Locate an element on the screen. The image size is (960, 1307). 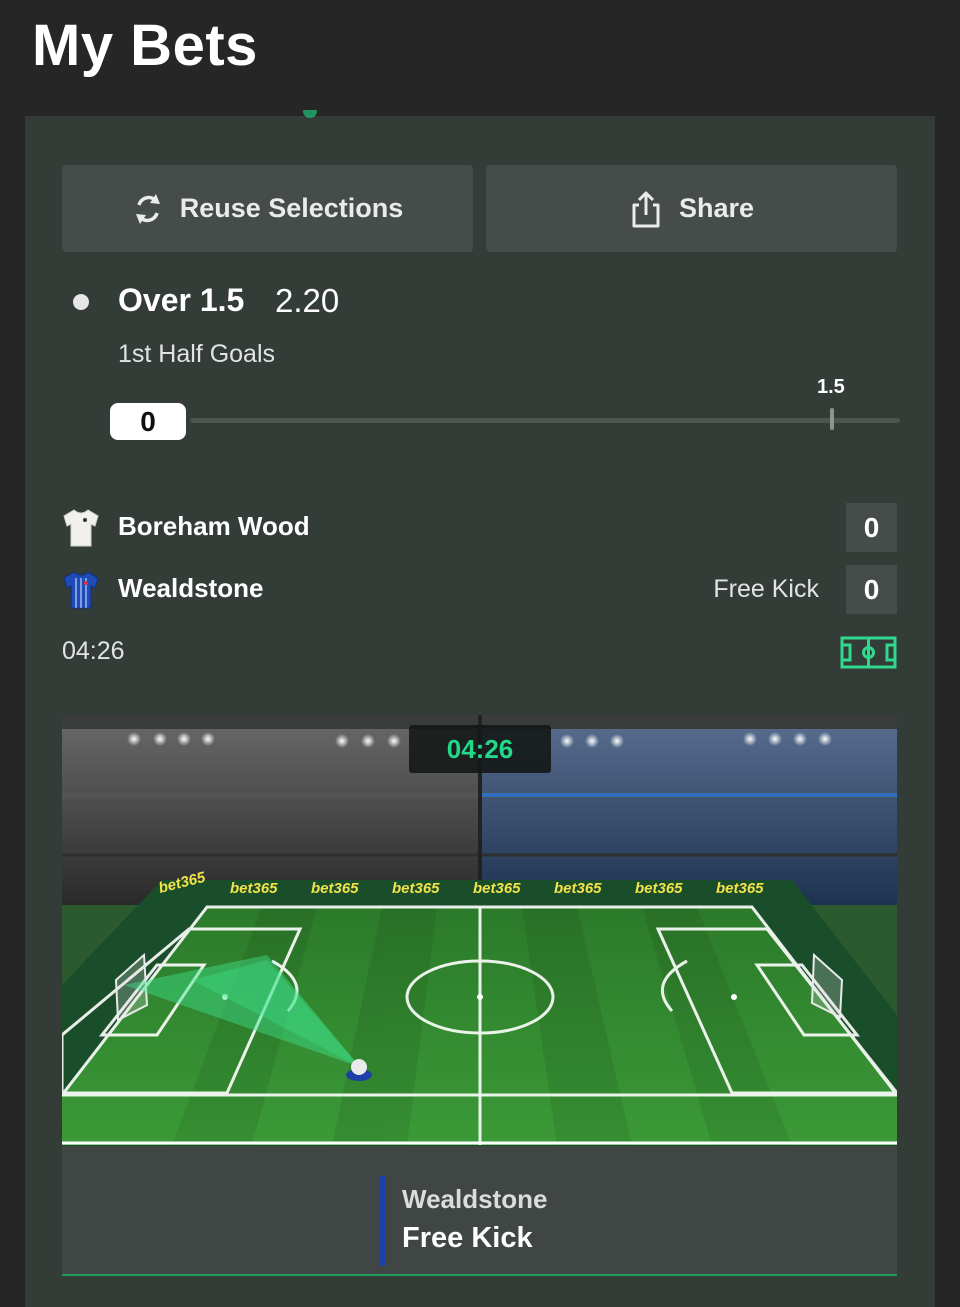
match-clock: 04:26 is located at coordinates (93, 651).